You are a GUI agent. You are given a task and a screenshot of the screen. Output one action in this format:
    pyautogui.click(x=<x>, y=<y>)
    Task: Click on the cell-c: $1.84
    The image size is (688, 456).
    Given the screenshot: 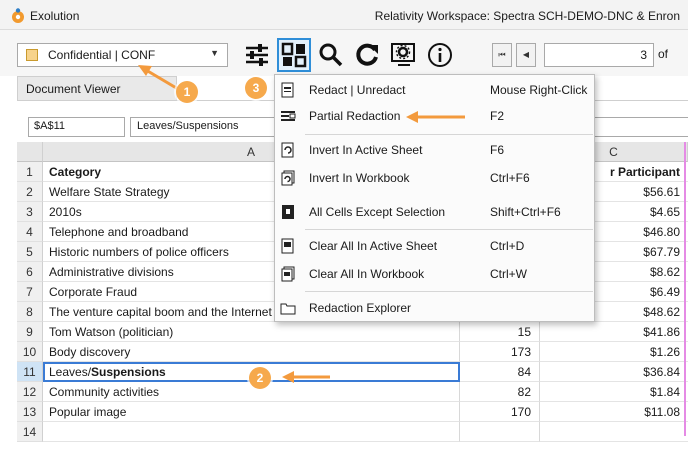 What is the action you would take?
    pyautogui.click(x=614, y=392)
    